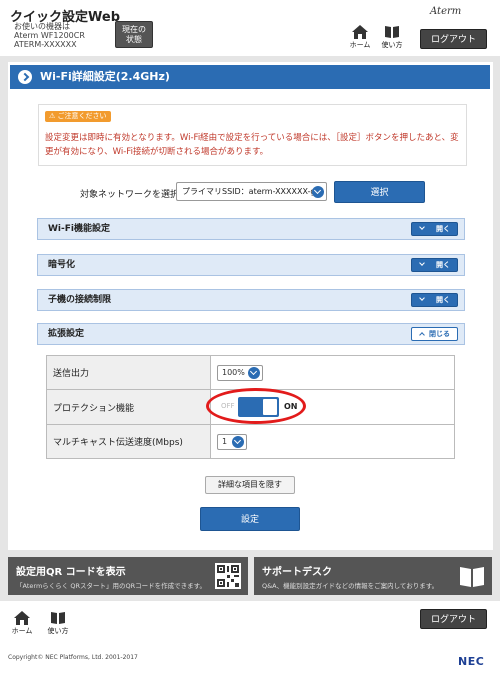  What do you see at coordinates (73, 657) in the screenshot?
I see `copyright: Copyright© NEC Platforms, Ltd. 2001-2017` at bounding box center [73, 657].